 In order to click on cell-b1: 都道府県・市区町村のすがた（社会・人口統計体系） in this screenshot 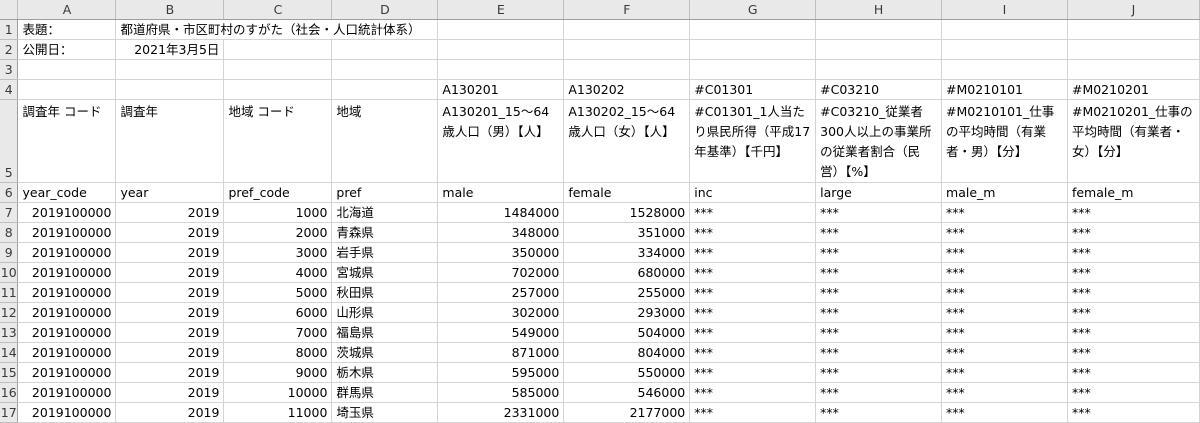, I will do `click(277, 29)`.